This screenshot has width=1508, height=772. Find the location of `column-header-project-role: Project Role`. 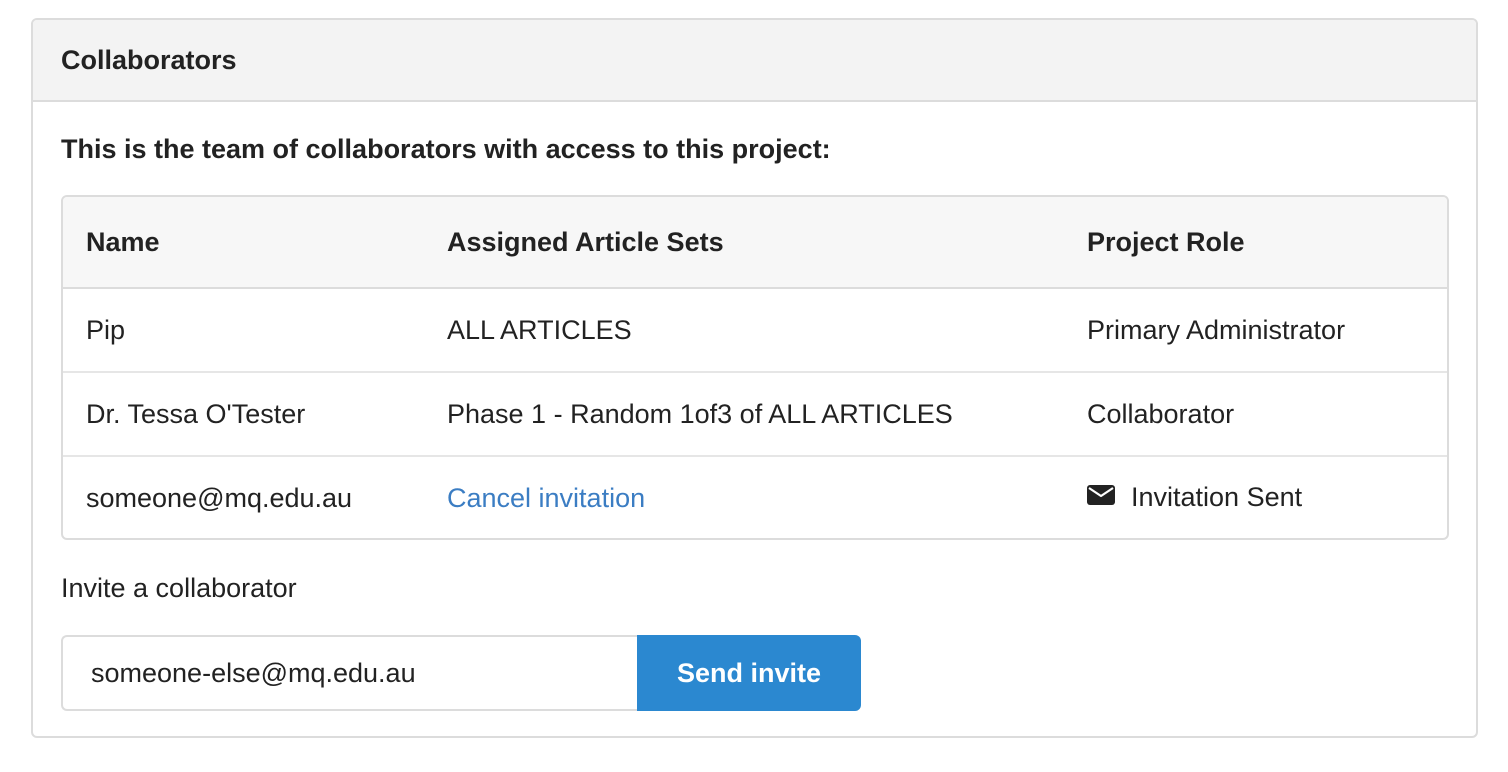

column-header-project-role: Project Role is located at coordinates (1255, 243).